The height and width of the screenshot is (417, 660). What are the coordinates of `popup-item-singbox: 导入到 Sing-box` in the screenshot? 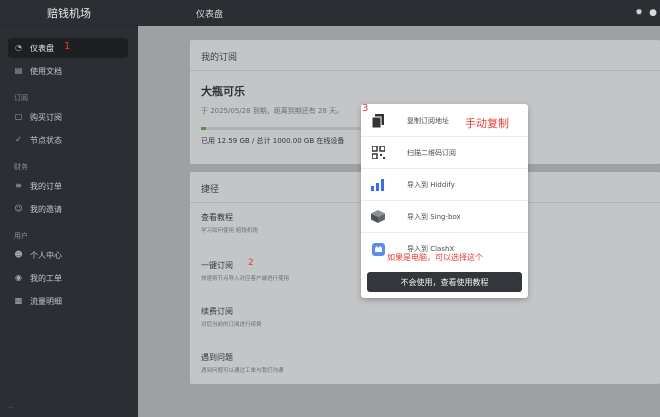 It's located at (444, 217).